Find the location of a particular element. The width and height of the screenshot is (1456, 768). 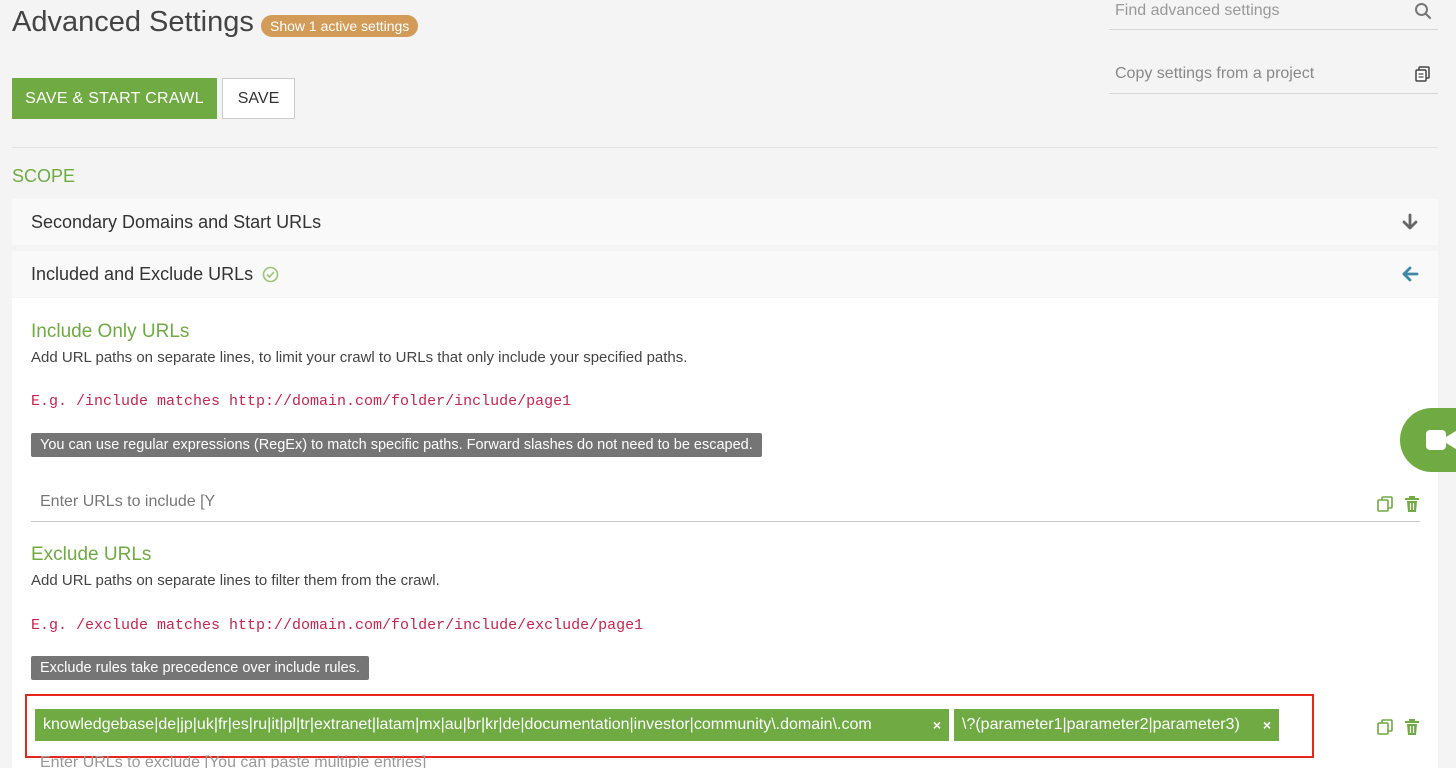

video-icon is located at coordinates (1441, 440).